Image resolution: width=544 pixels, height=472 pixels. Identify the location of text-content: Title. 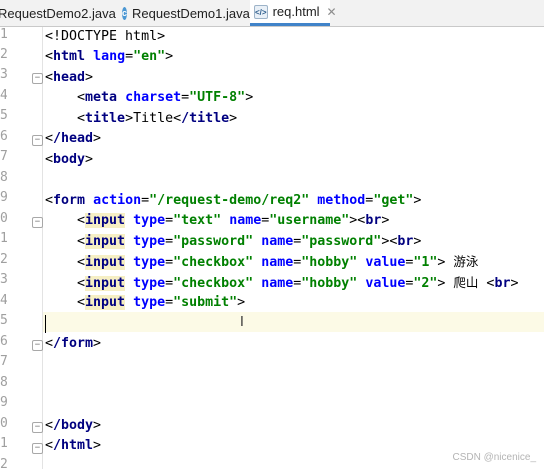
(153, 118).